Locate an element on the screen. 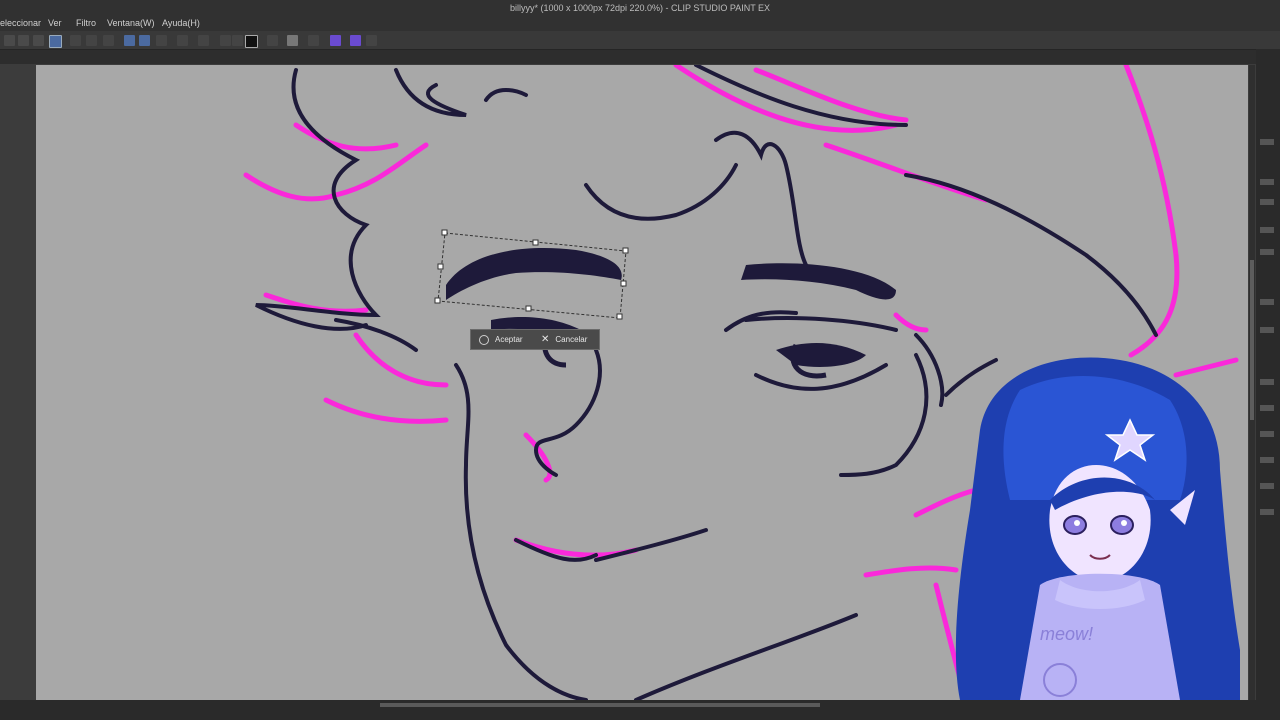  purple-swatch-icon is located at coordinates (335, 40).